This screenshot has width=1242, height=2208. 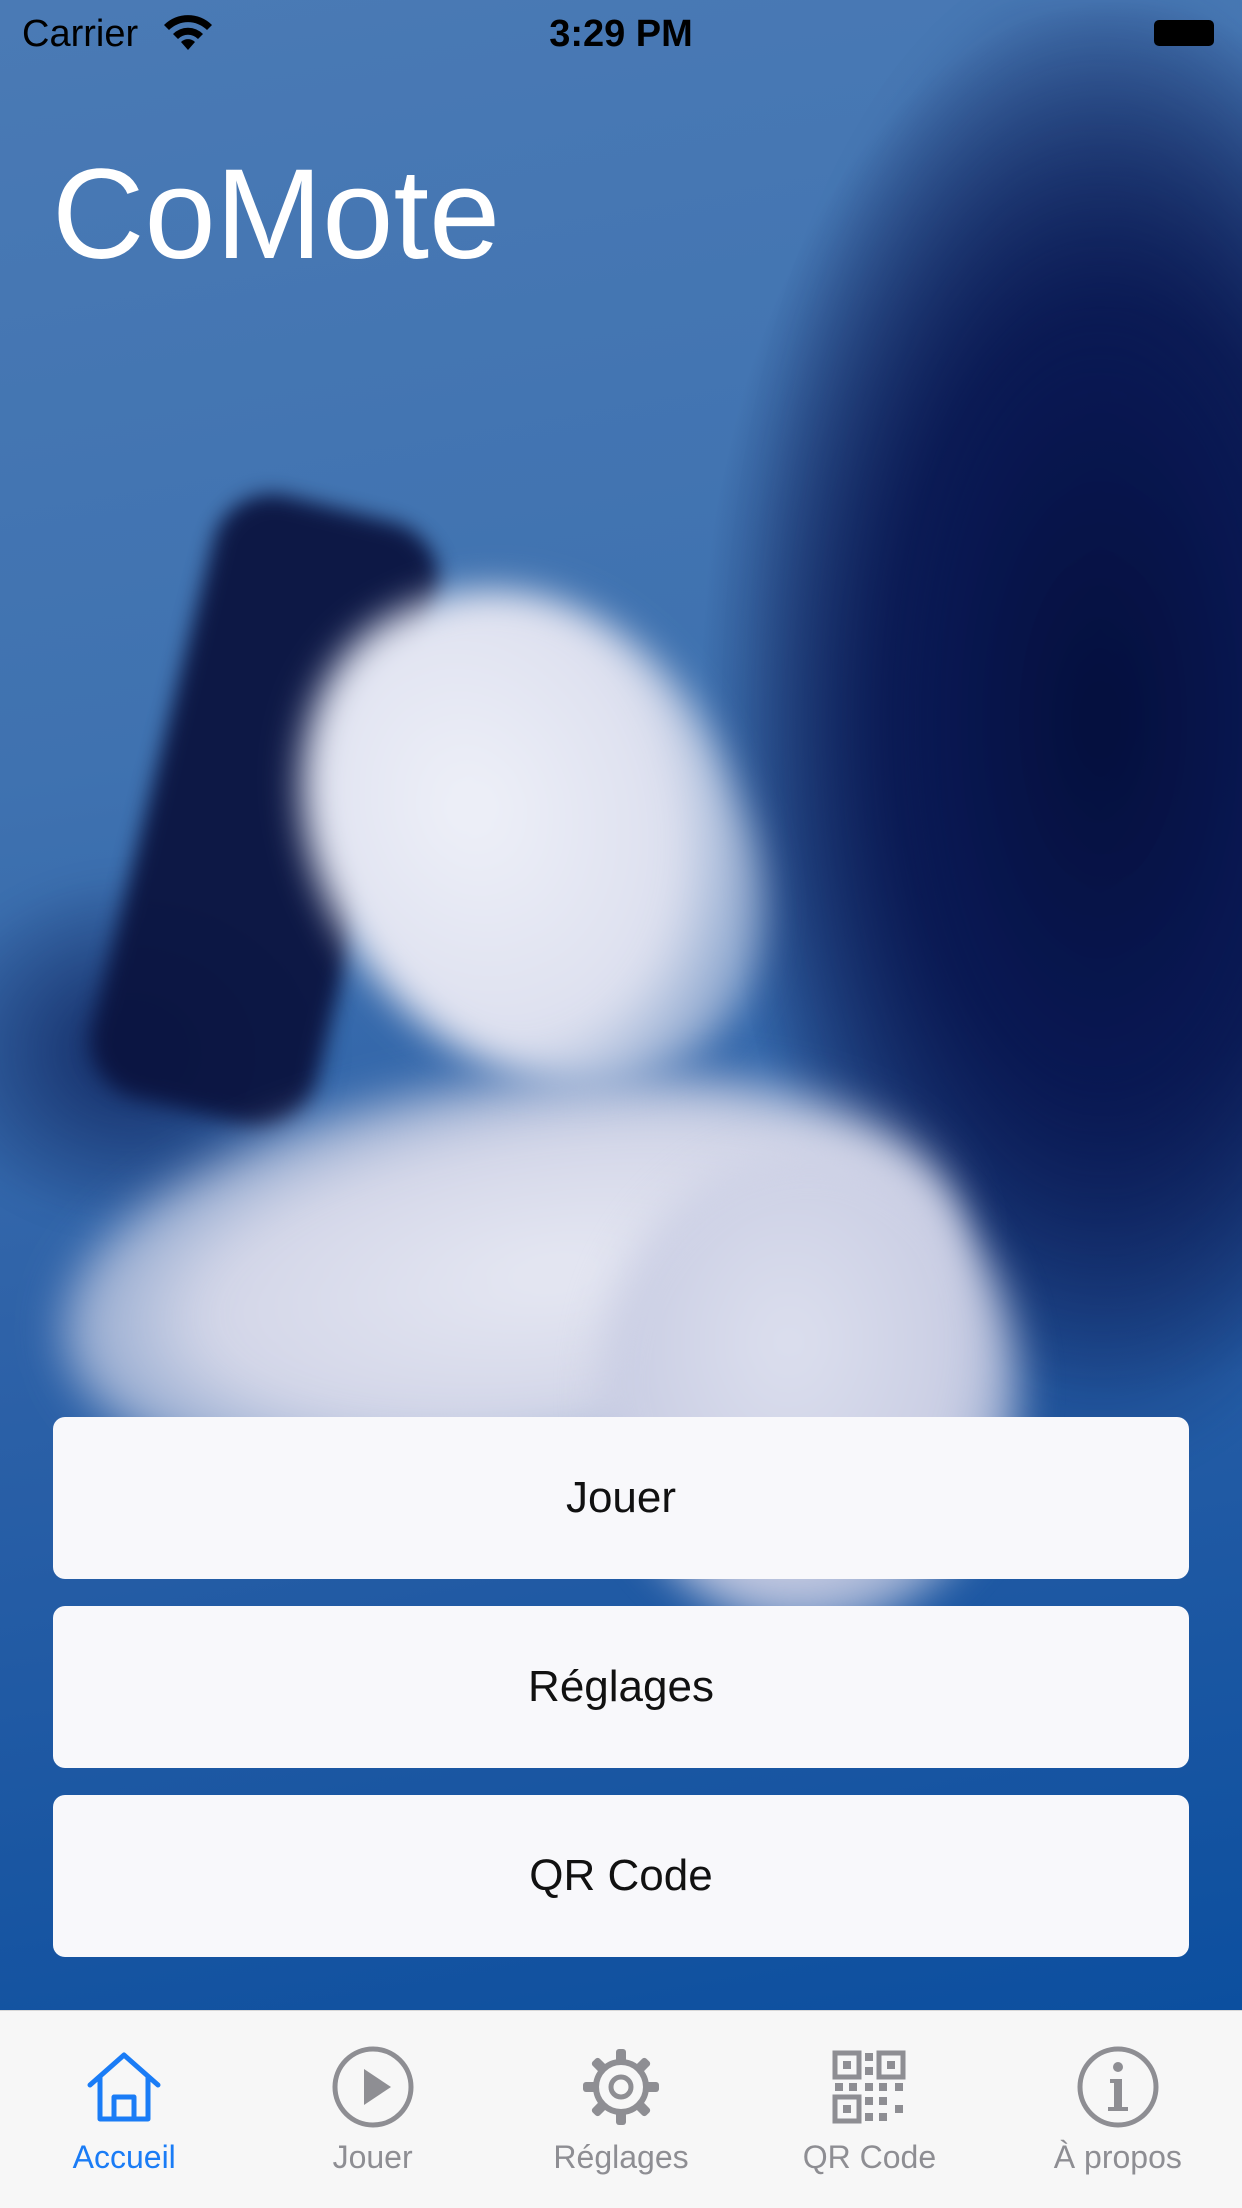 I want to click on status-bar: Carrier 3:29 PM, so click(x=621, y=33).